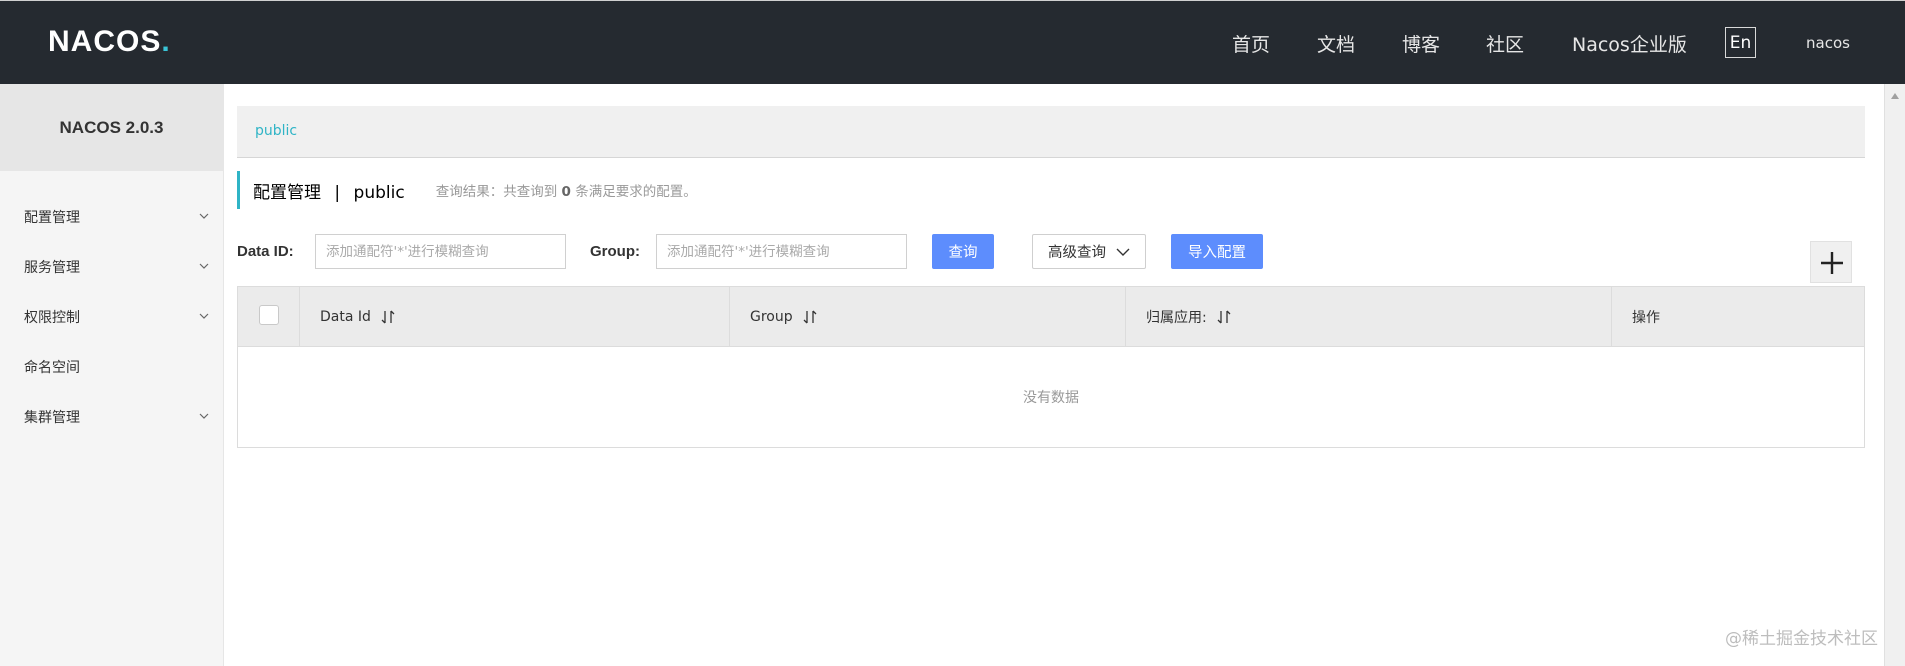  What do you see at coordinates (1051, 398) in the screenshot?
I see `table-empty-message: 没有数据` at bounding box center [1051, 398].